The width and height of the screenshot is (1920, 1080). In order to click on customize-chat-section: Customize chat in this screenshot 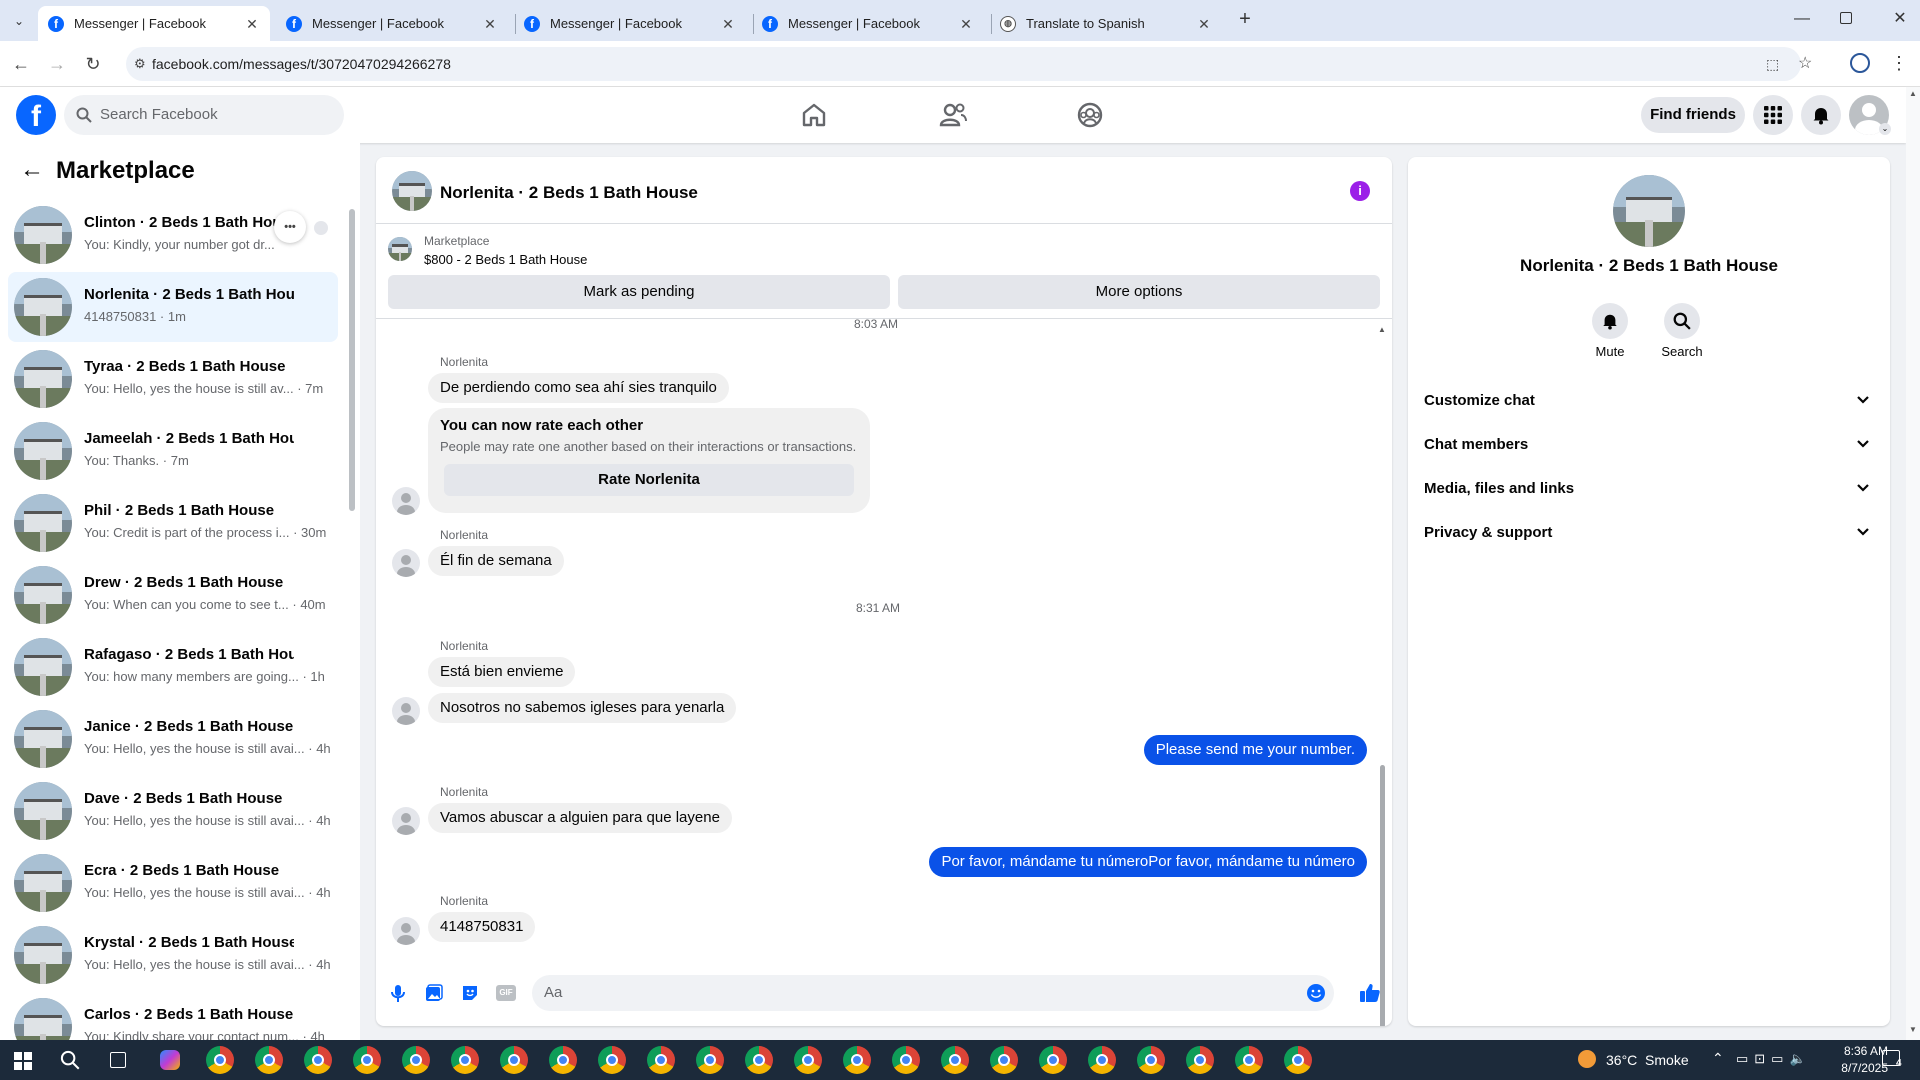, I will do `click(1647, 401)`.